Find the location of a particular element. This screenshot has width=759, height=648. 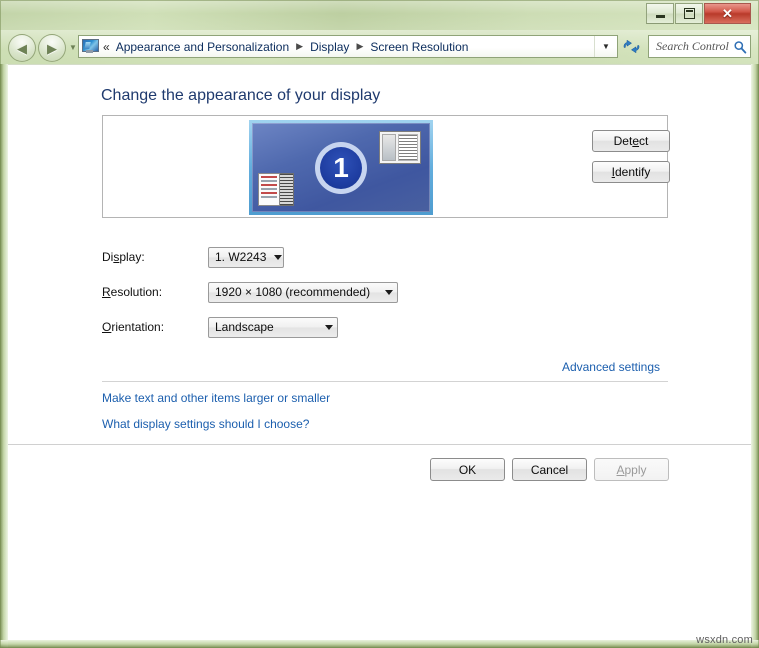

search-icon is located at coordinates (740, 47).